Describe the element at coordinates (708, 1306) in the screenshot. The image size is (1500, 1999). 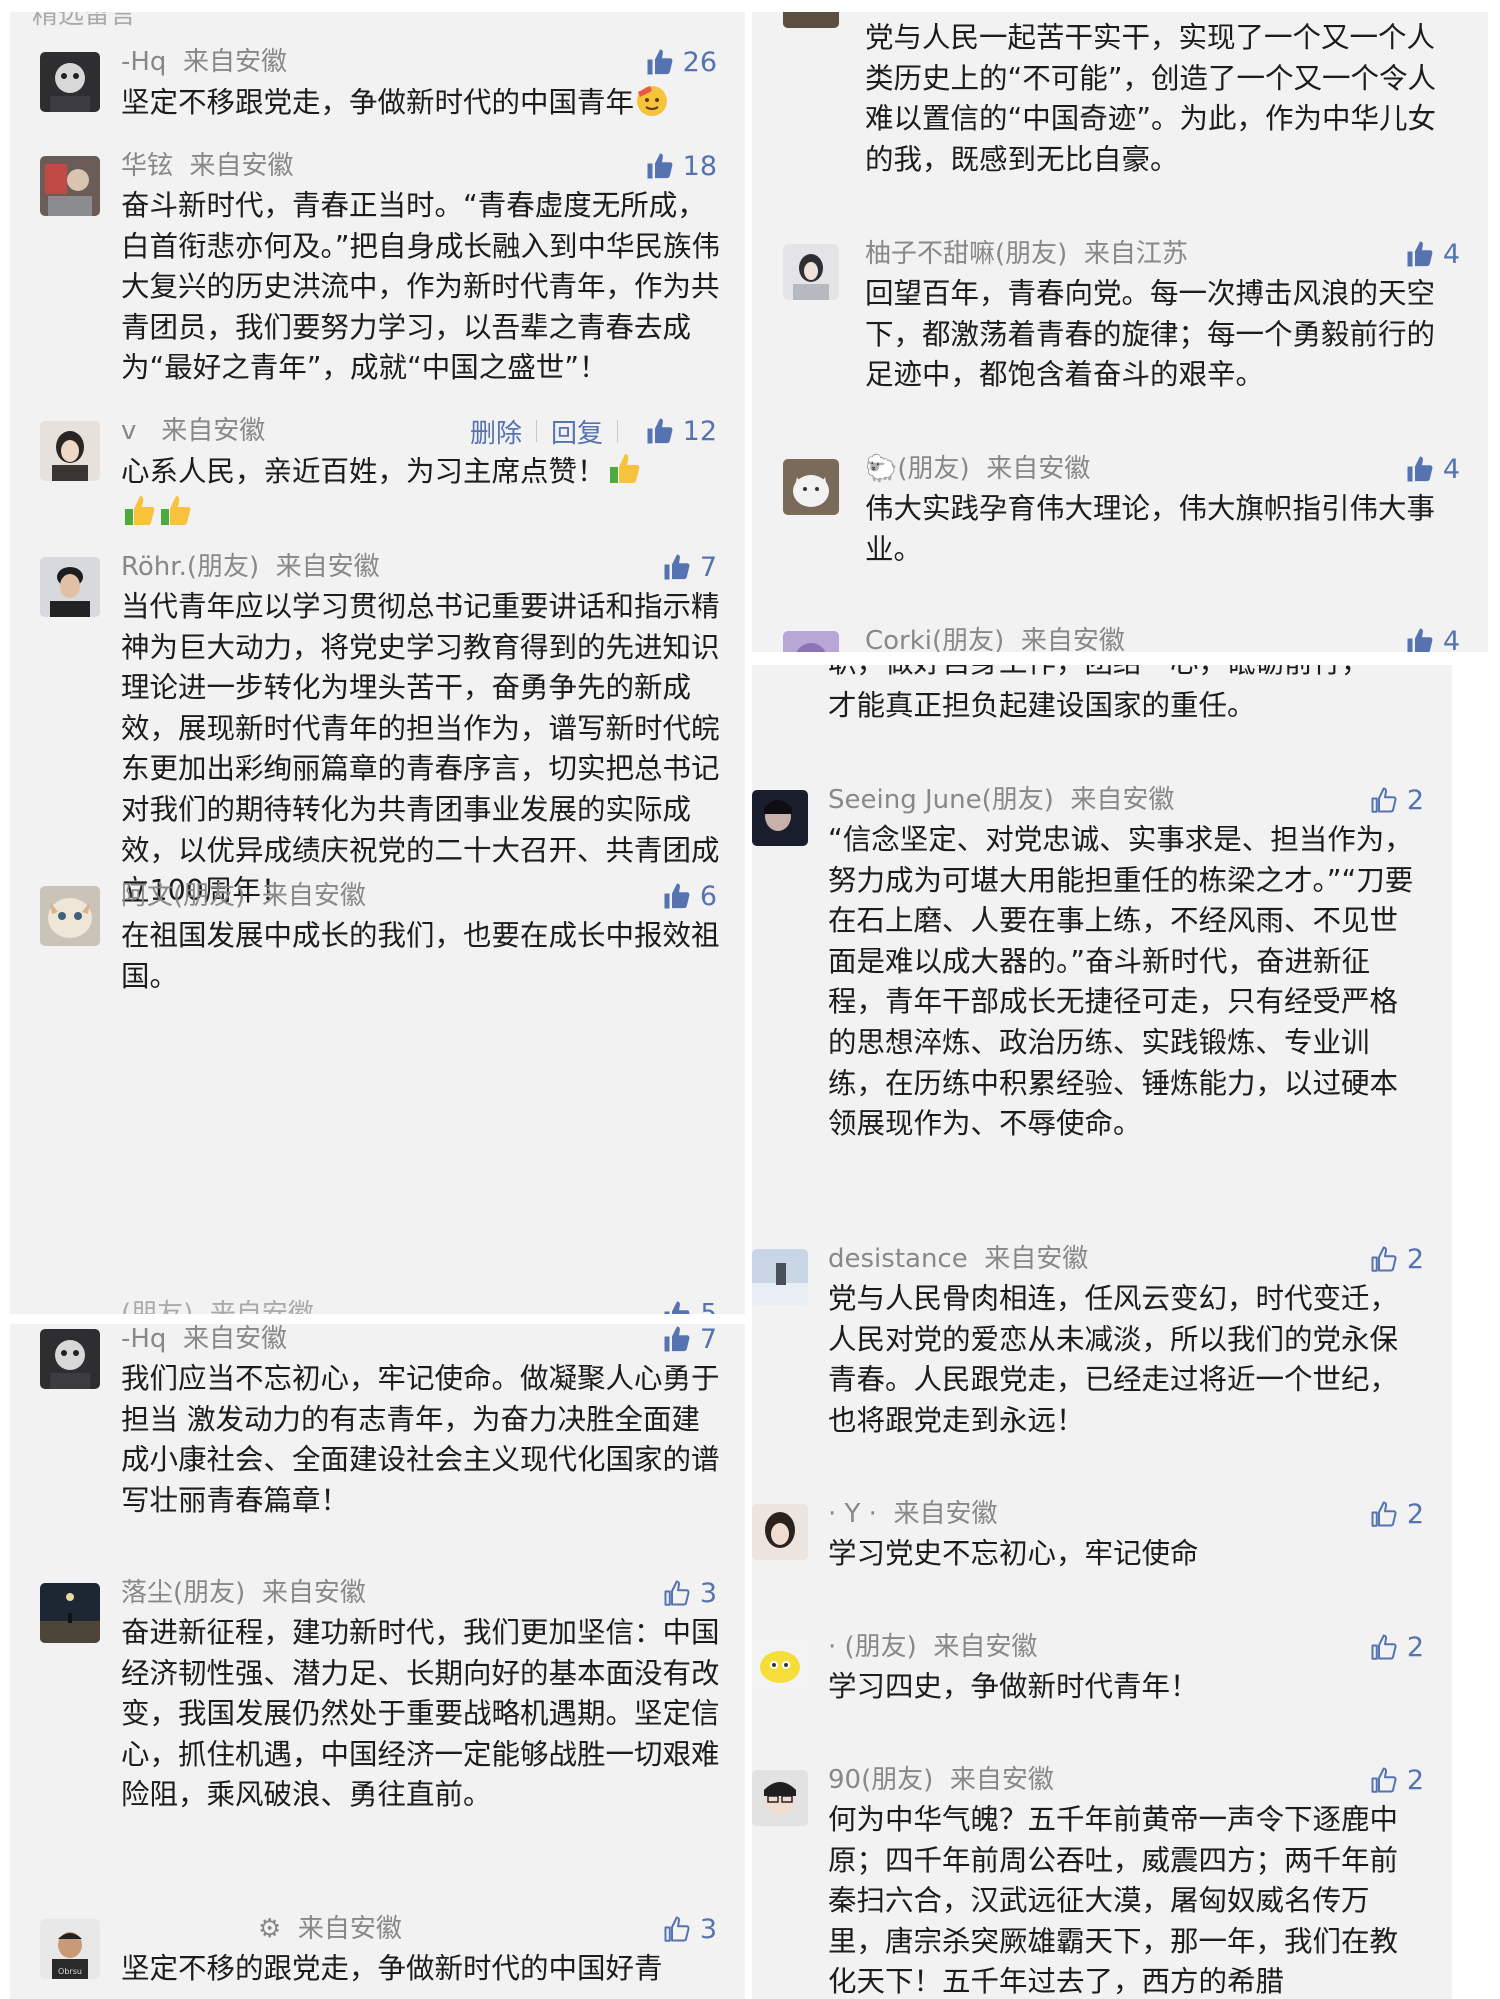
I see `like-count: 5` at that location.